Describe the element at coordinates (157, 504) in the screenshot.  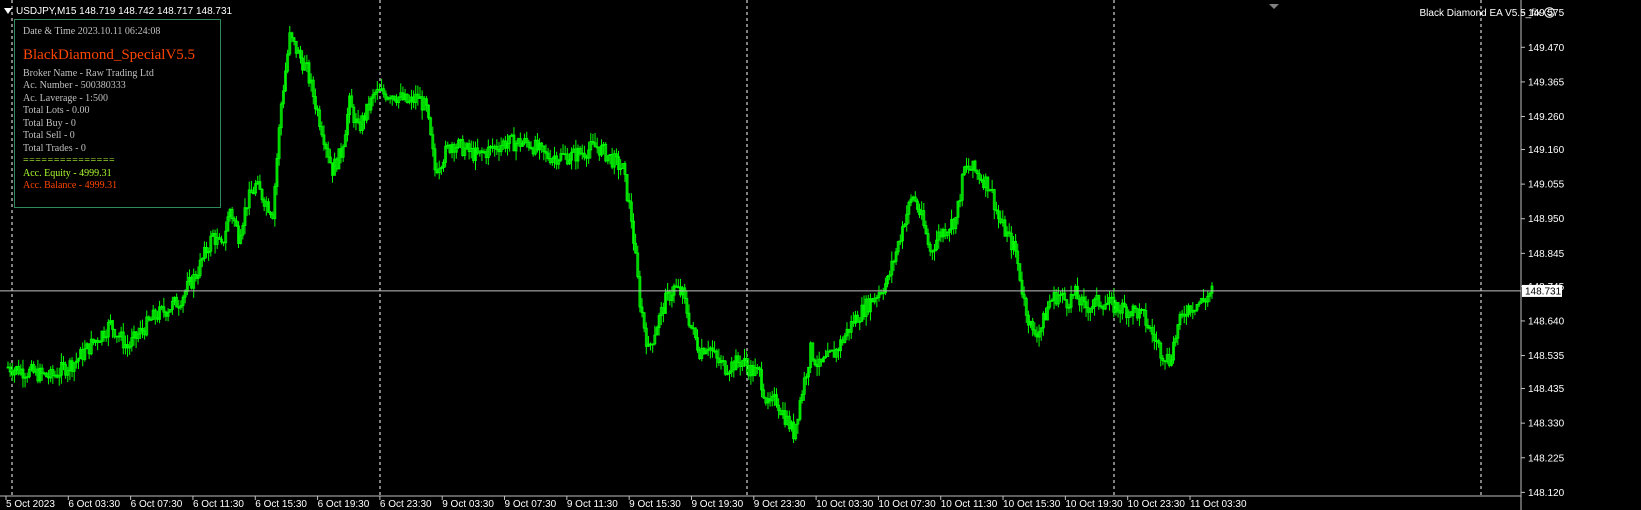
I see `time-tick-label: 6 Oct 07:30` at that location.